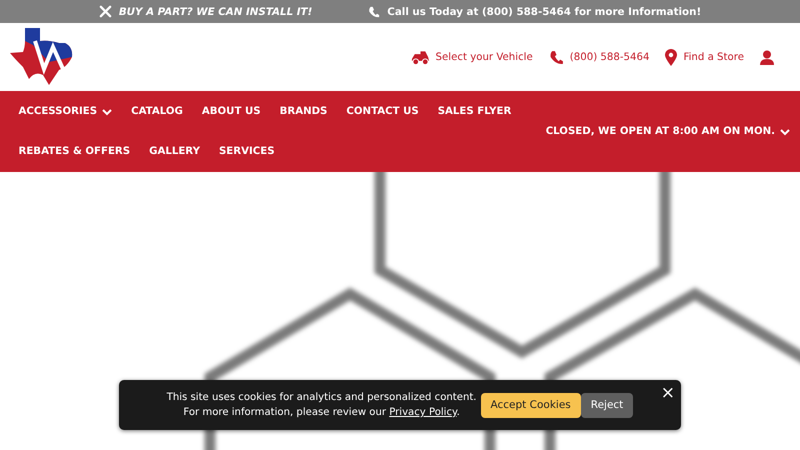 This screenshot has width=800, height=450. What do you see at coordinates (175, 152) in the screenshot?
I see `nav-link: GALLERY` at bounding box center [175, 152].